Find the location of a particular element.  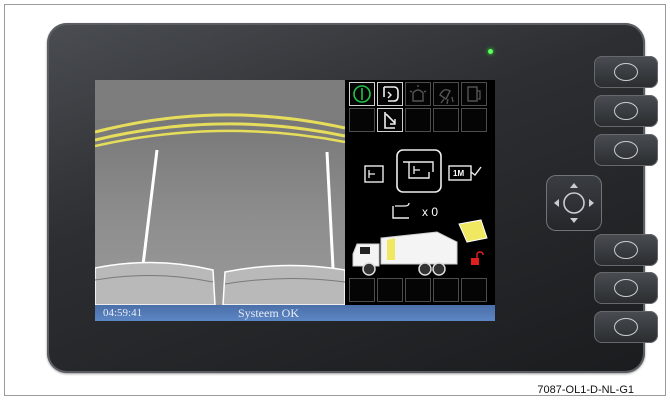

selected-mode-box is located at coordinates (419, 171).